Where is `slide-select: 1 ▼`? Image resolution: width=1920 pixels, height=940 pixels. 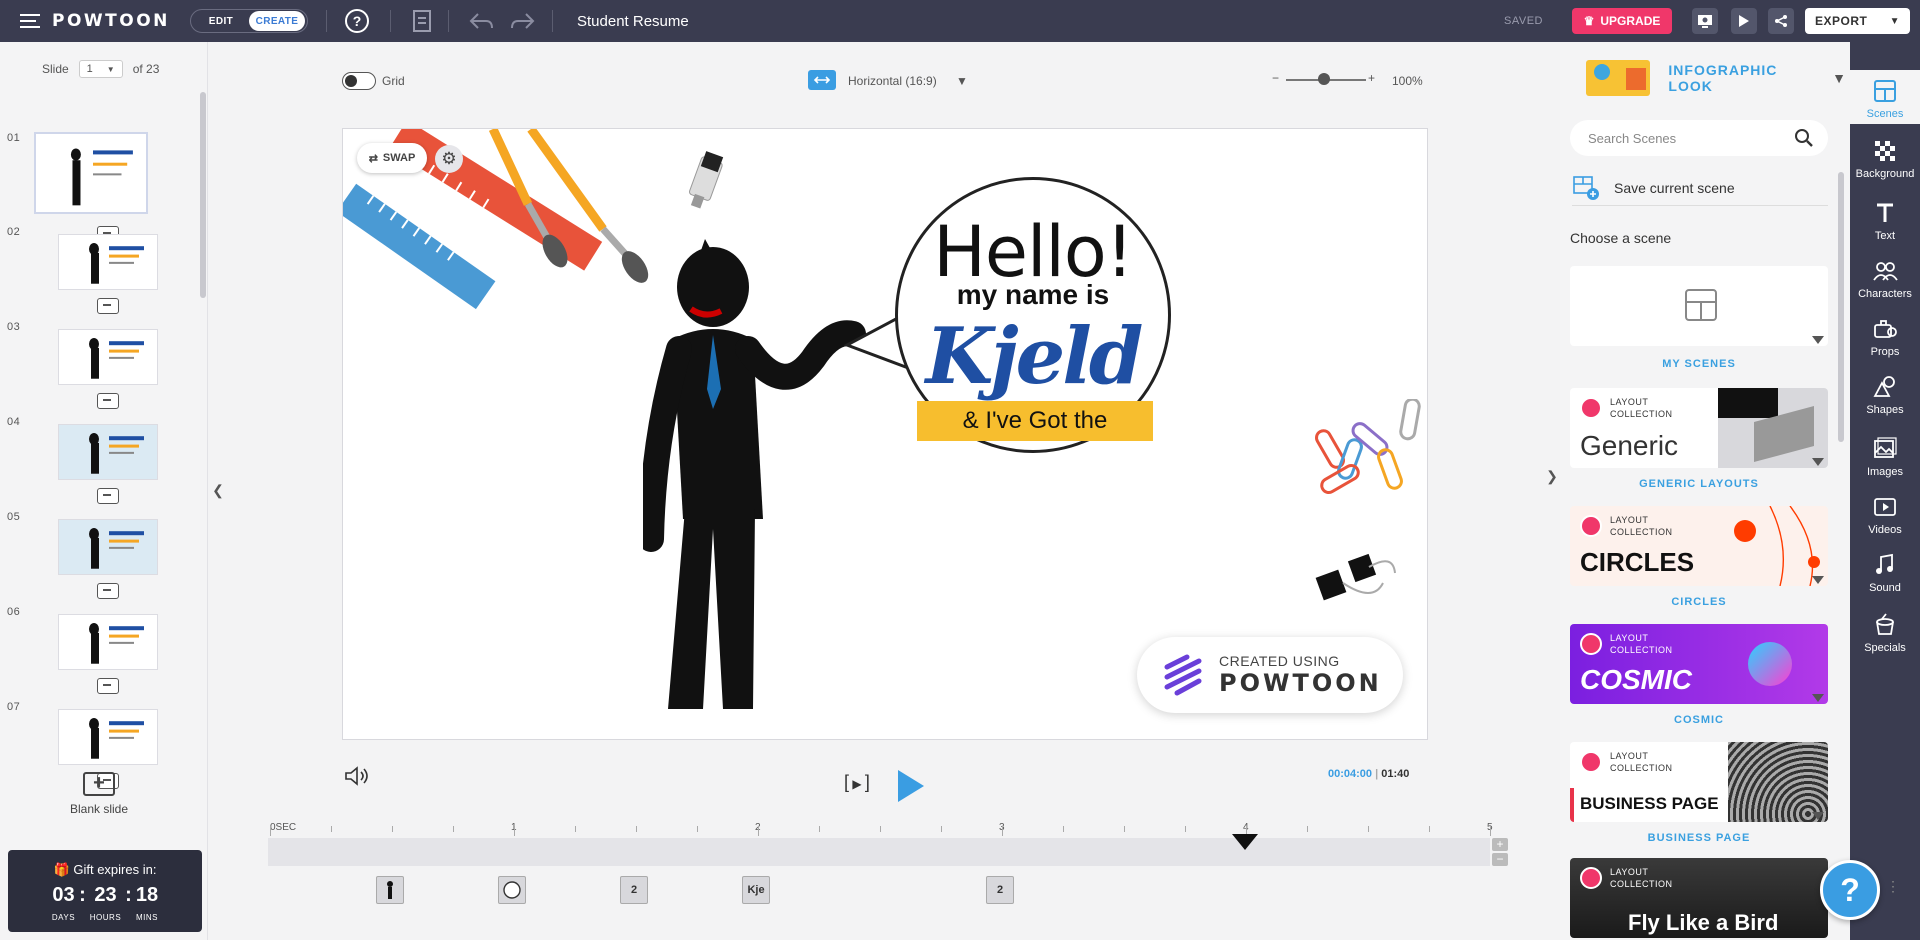 slide-select: 1 ▼ is located at coordinates (100, 69).